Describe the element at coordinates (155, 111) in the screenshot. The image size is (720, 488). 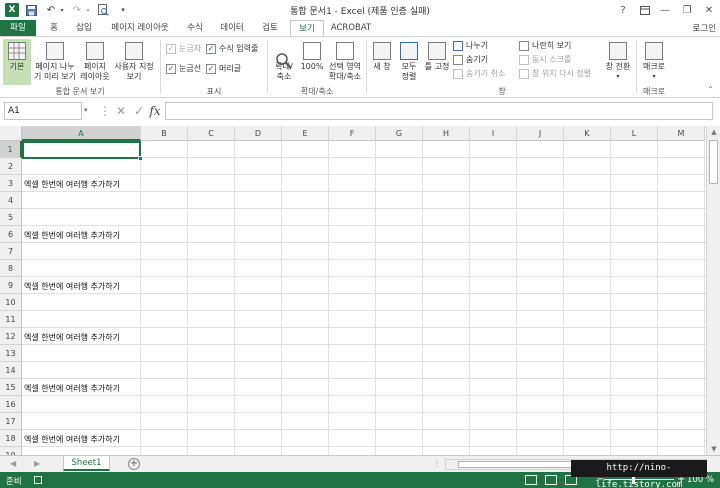
I see `insert-function-icon: fx` at that location.